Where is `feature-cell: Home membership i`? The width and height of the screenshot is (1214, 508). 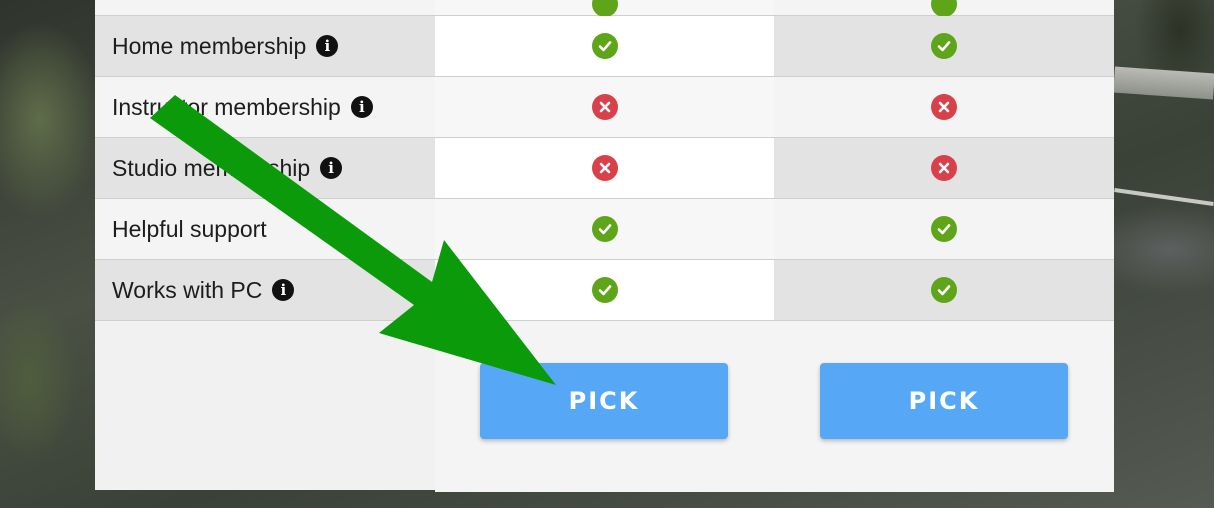 feature-cell: Home membership i is located at coordinates (265, 46).